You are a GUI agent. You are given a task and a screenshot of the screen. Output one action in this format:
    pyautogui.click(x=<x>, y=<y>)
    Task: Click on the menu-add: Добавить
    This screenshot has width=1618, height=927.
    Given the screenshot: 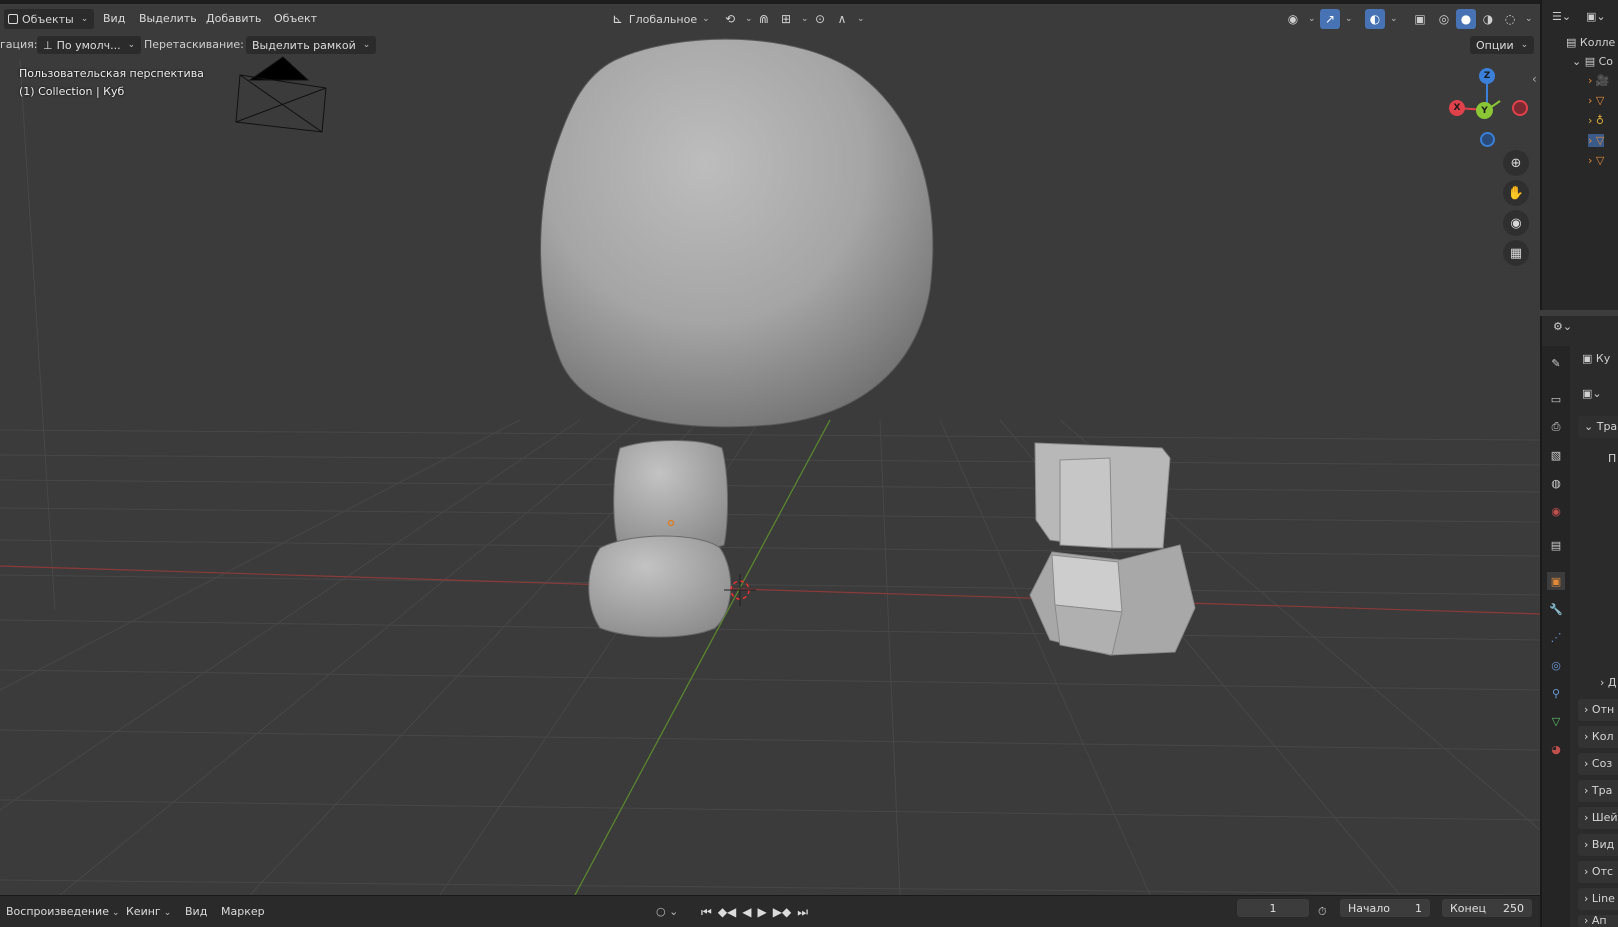 What is the action you would take?
    pyautogui.click(x=233, y=19)
    